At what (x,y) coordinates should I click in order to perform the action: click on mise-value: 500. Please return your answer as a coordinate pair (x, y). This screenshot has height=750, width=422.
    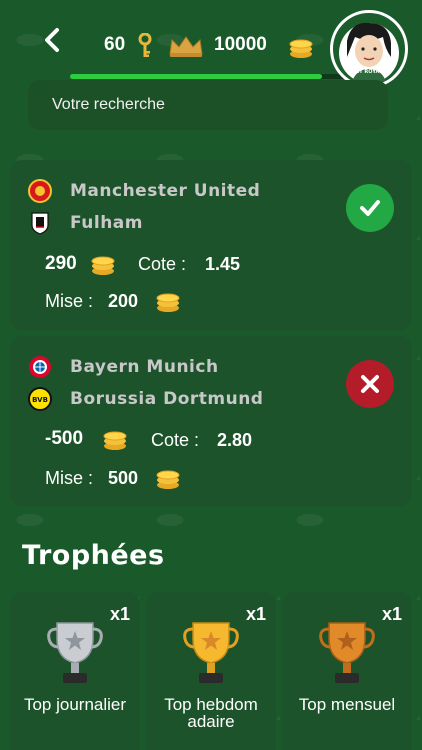
    Looking at the image, I should click on (123, 478).